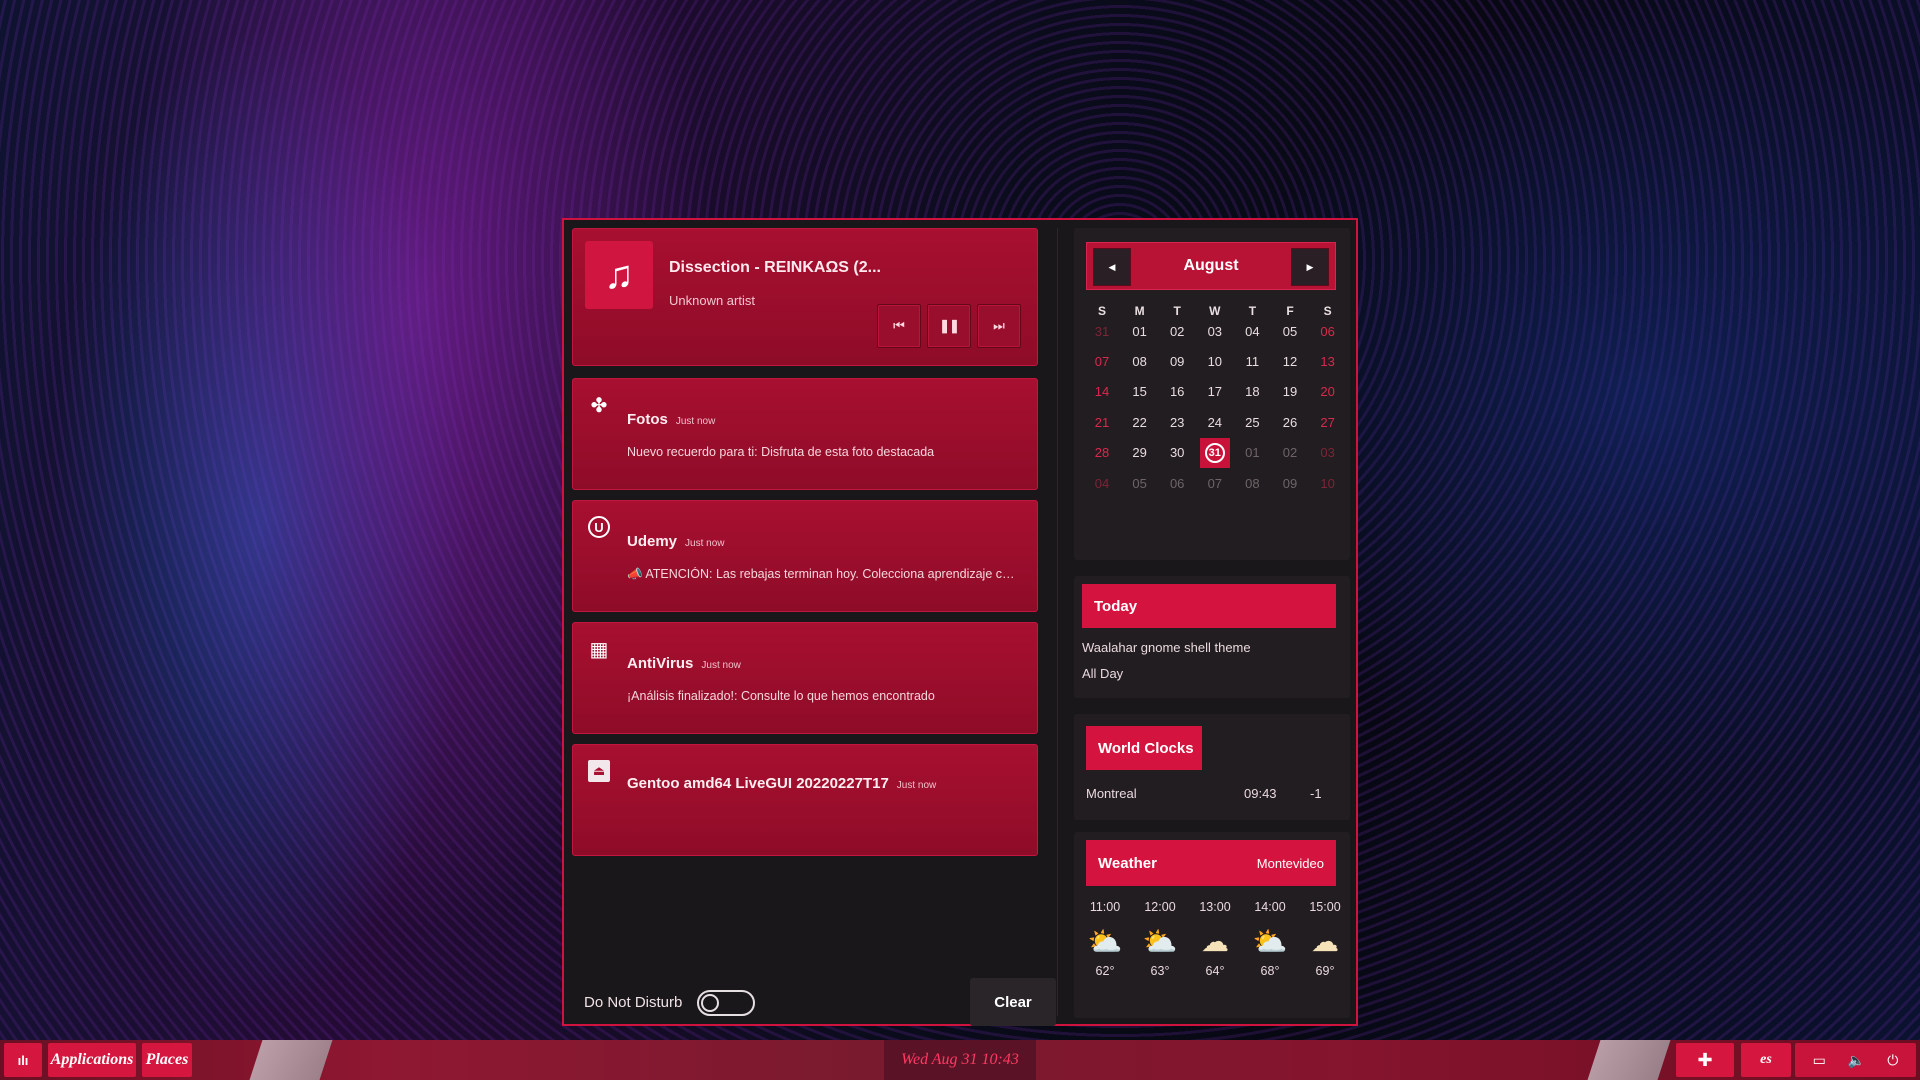 The image size is (1920, 1080). What do you see at coordinates (1766, 1060) in the screenshot?
I see `keyboard-layout-button: es` at bounding box center [1766, 1060].